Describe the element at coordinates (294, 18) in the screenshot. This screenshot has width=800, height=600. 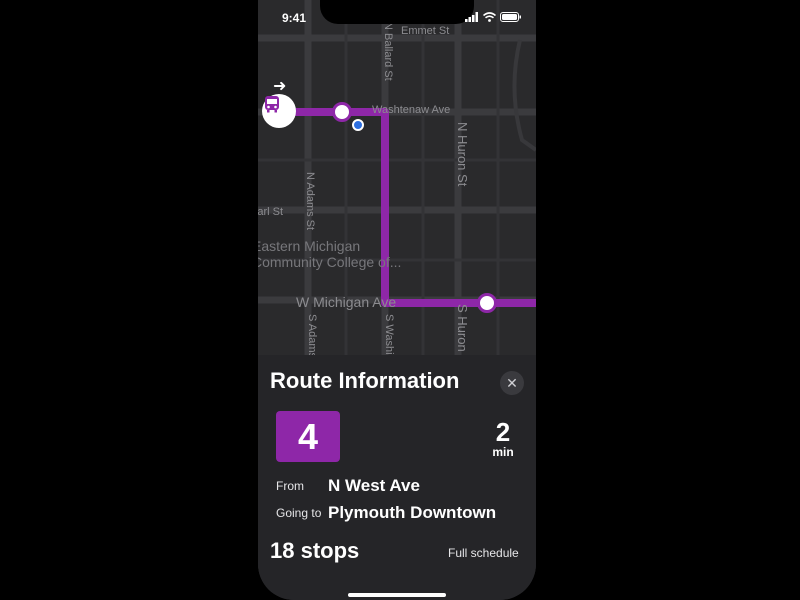
I see `status-time: 9:41` at that location.